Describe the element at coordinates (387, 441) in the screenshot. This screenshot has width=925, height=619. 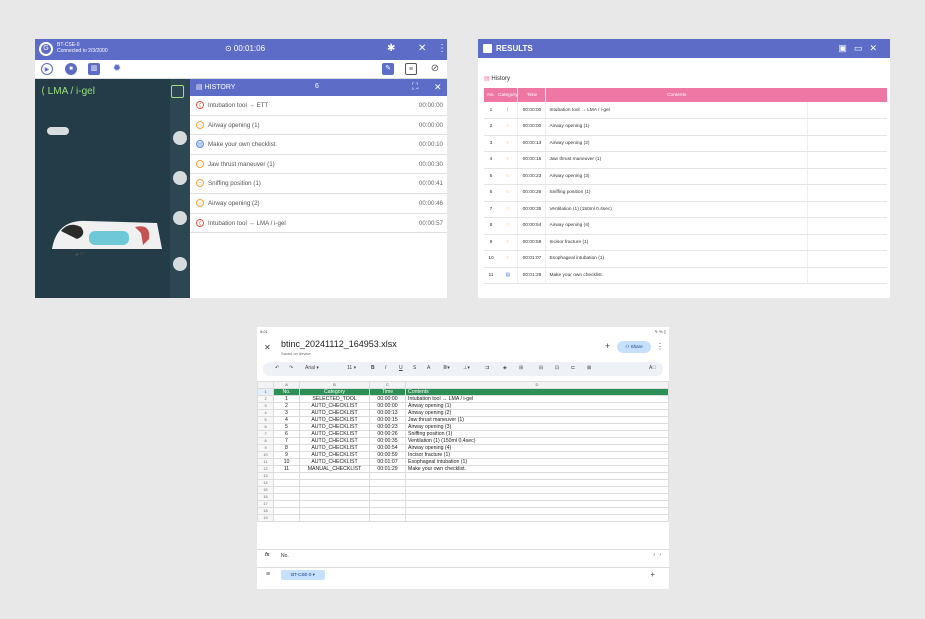
I see `data-cell: 00:00:35` at that location.